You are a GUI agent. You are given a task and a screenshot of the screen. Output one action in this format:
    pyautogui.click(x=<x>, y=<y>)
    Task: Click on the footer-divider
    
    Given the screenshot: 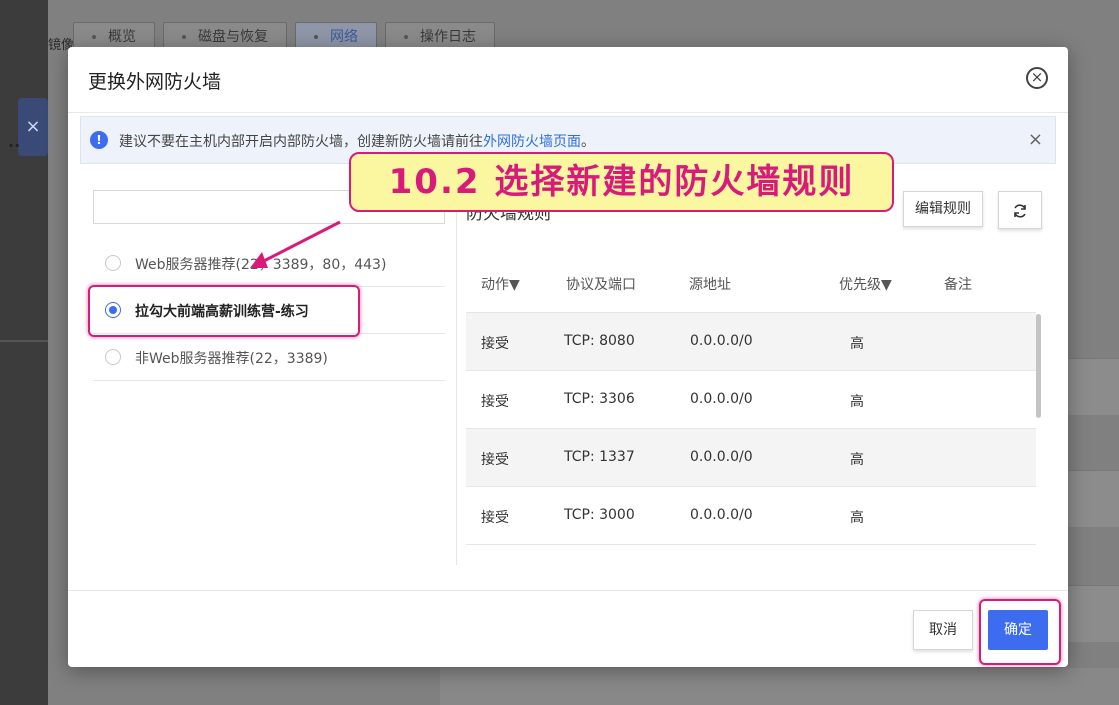 What is the action you would take?
    pyautogui.click(x=568, y=590)
    